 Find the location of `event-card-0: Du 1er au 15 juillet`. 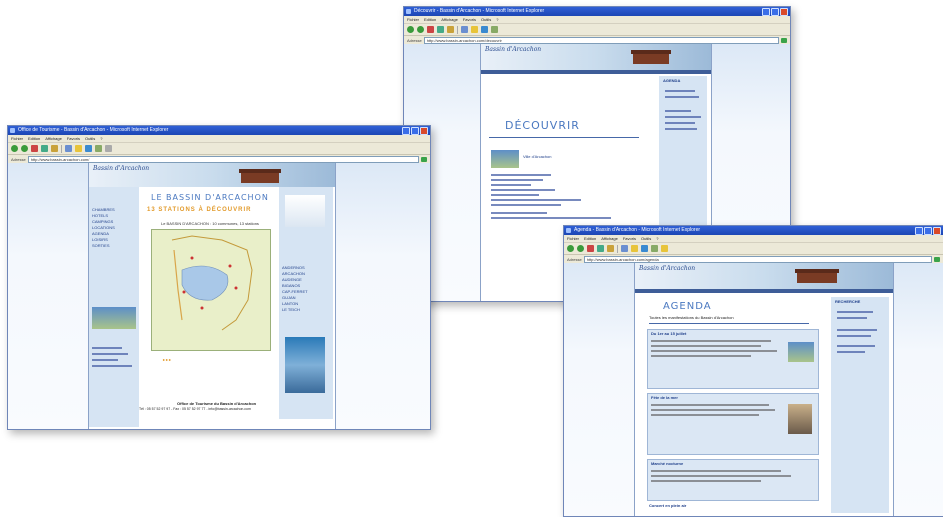

event-card-0: Du 1er au 15 juillet is located at coordinates (733, 359).